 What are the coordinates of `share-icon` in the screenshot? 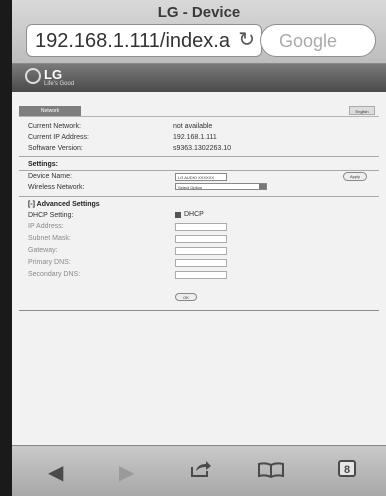 It's located at (201, 471).